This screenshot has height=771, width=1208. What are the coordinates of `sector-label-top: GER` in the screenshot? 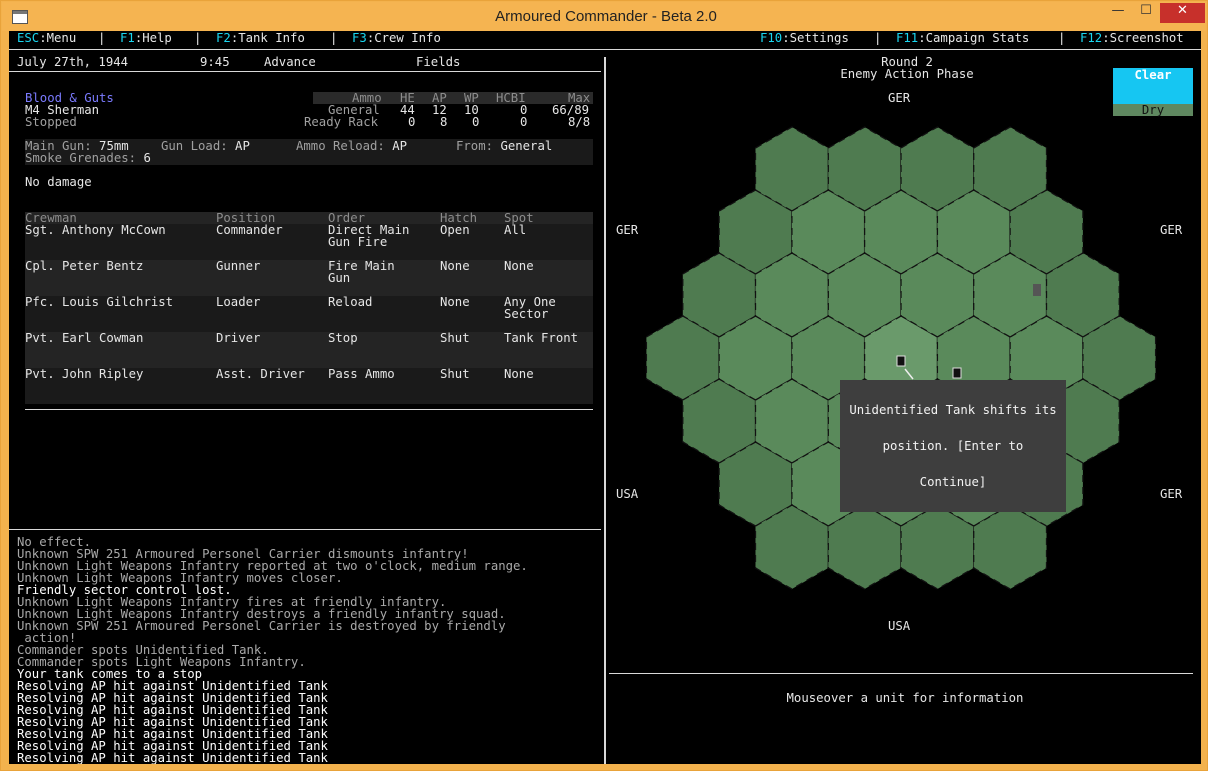 It's located at (899, 98).